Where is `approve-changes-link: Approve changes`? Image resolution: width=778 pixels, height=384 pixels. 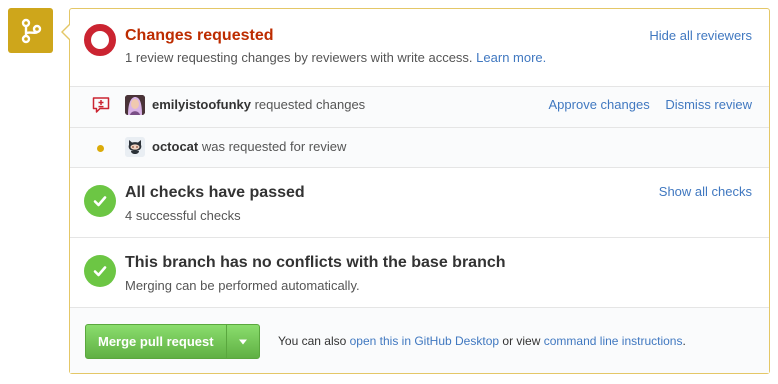
approve-changes-link: Approve changes is located at coordinates (599, 104).